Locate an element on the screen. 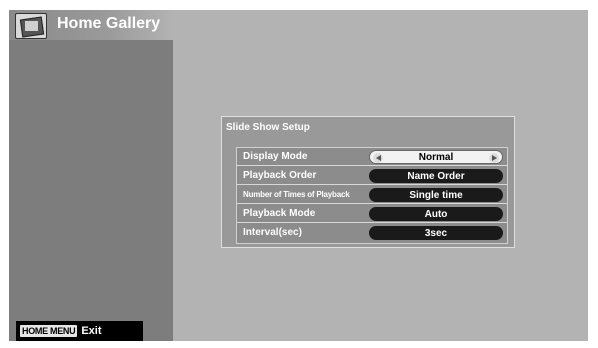 This screenshot has width=598, height=348. setting-label: Playback Mode is located at coordinates (279, 213).